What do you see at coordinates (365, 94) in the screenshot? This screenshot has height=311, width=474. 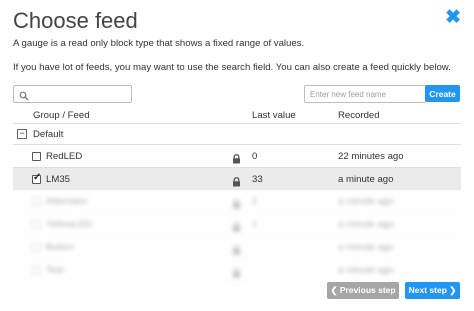 I see `new-feed-name-input` at bounding box center [365, 94].